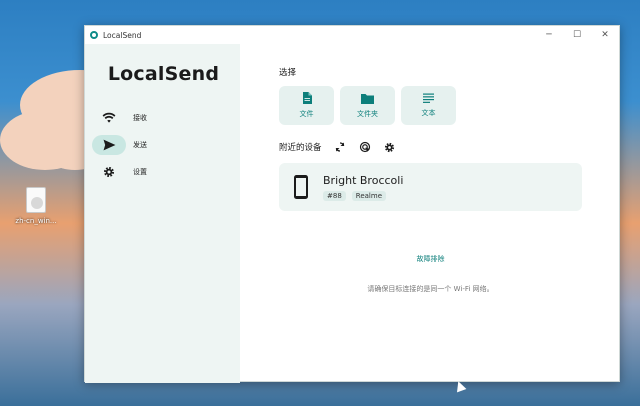  What do you see at coordinates (140, 144) in the screenshot?
I see `sidebar-item-label: 发送` at bounding box center [140, 144].